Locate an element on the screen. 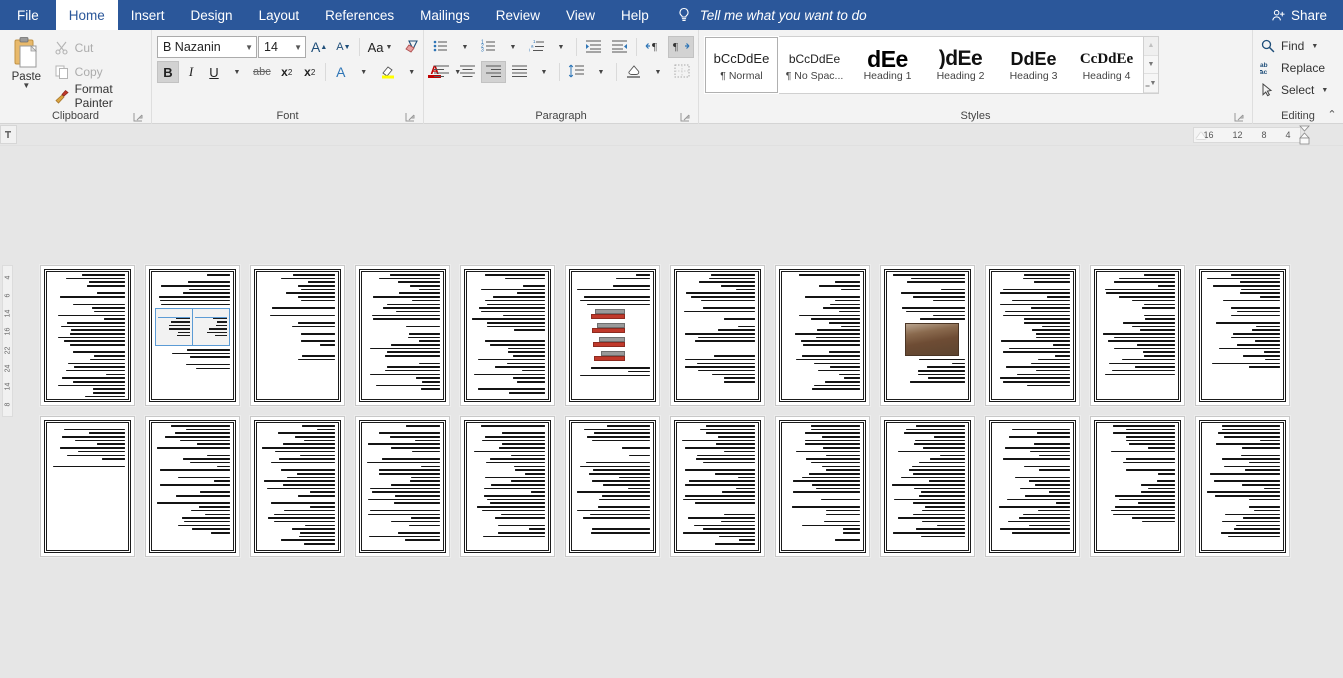  justify-dropdown: ▼ is located at coordinates (544, 72).